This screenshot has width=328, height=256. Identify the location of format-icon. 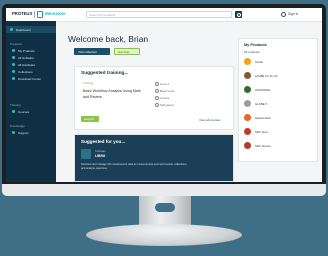
(157, 105).